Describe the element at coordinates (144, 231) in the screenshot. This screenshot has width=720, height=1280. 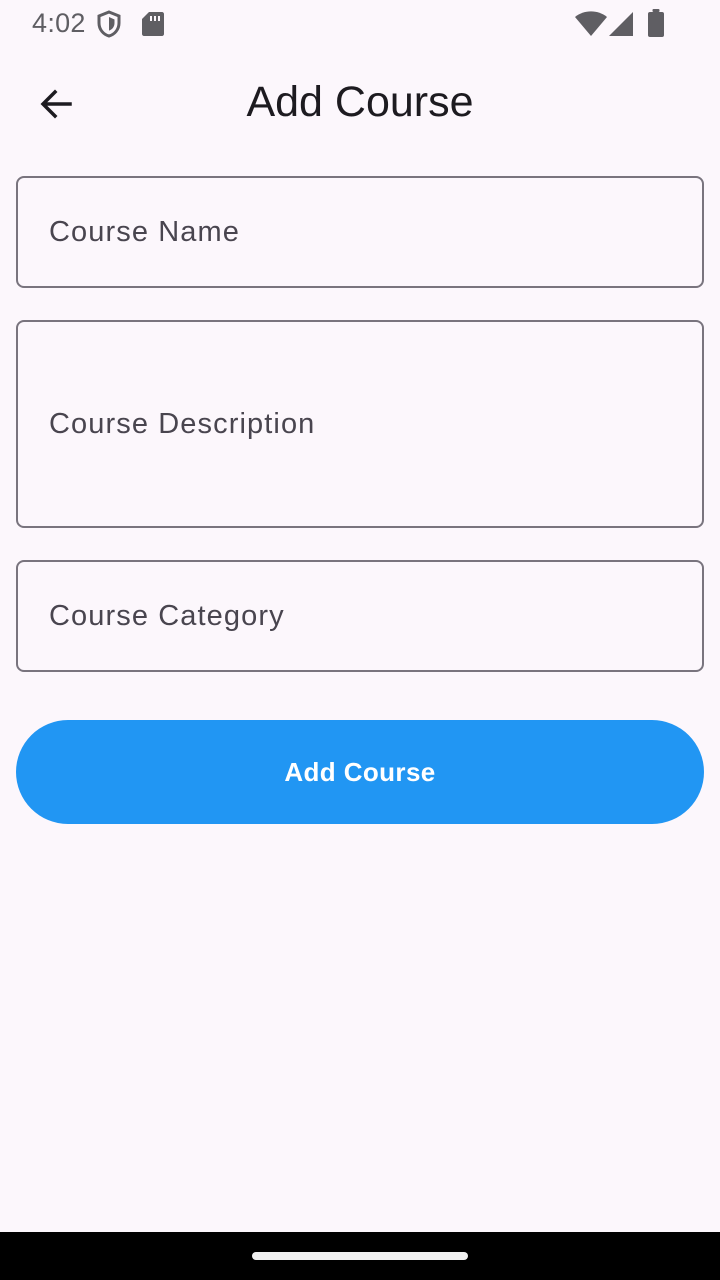
I see `course-name-label: Course Name` at that location.